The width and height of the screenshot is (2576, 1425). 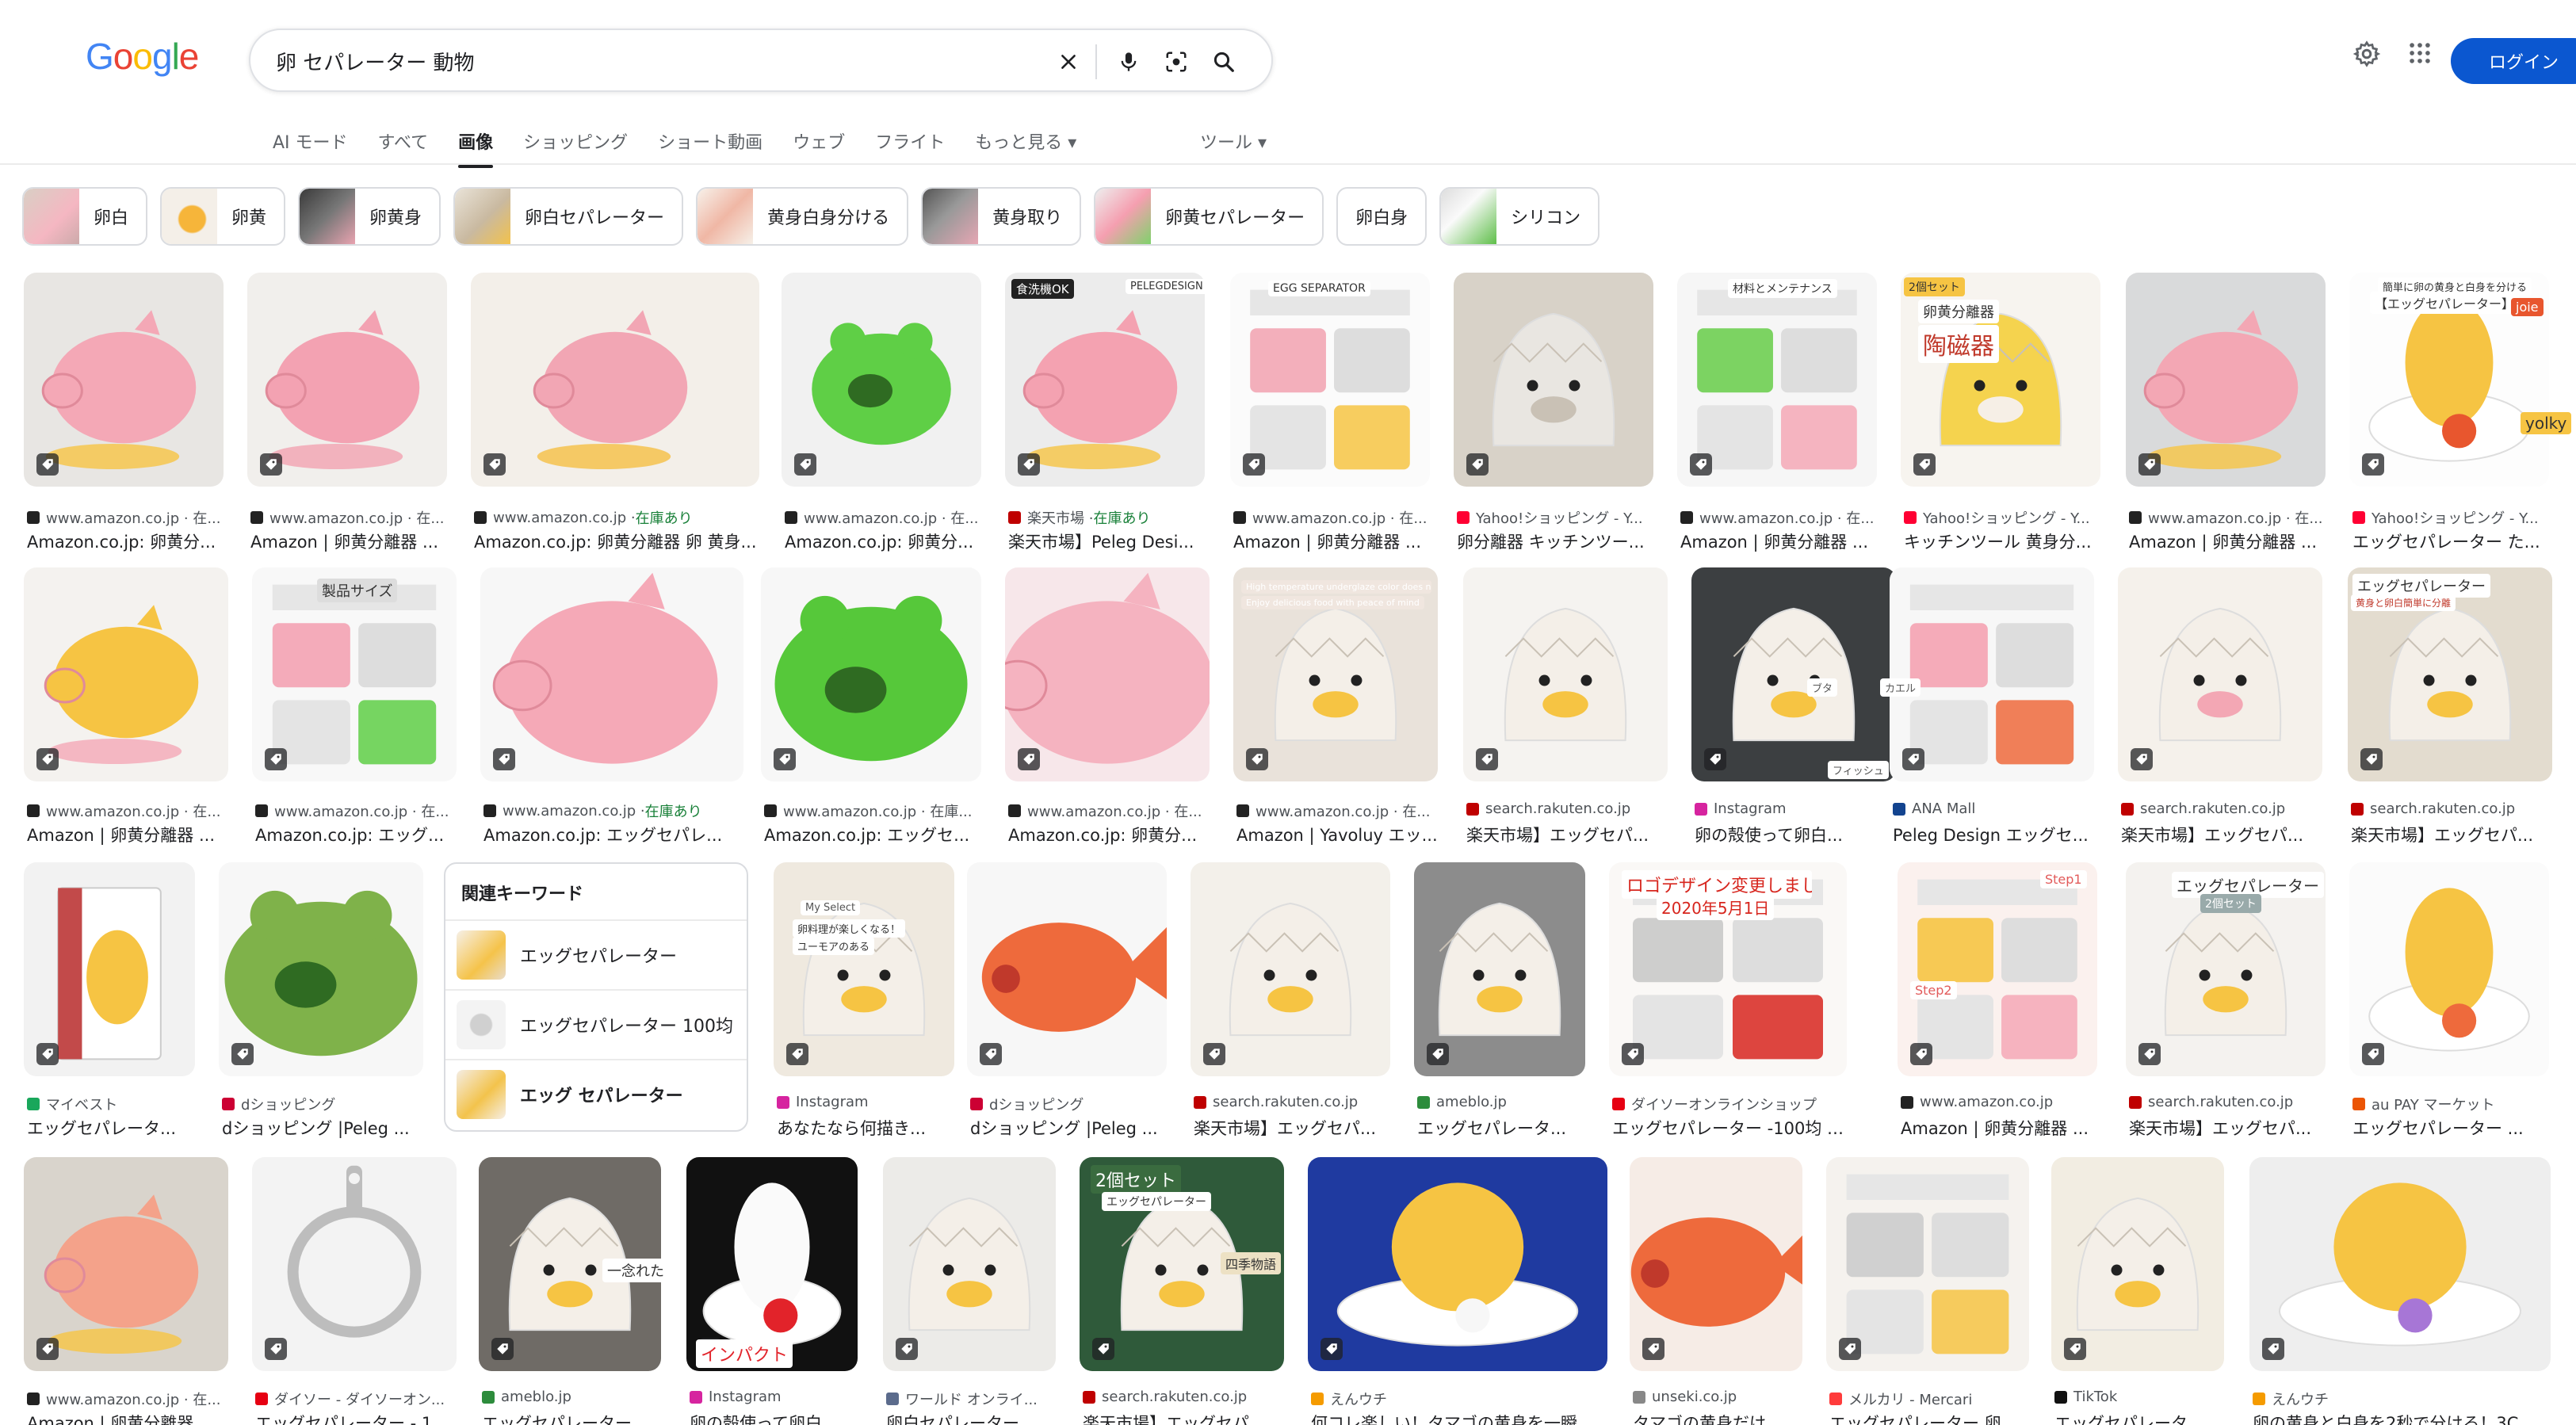 I want to click on chip: 卵白, so click(x=85, y=216).